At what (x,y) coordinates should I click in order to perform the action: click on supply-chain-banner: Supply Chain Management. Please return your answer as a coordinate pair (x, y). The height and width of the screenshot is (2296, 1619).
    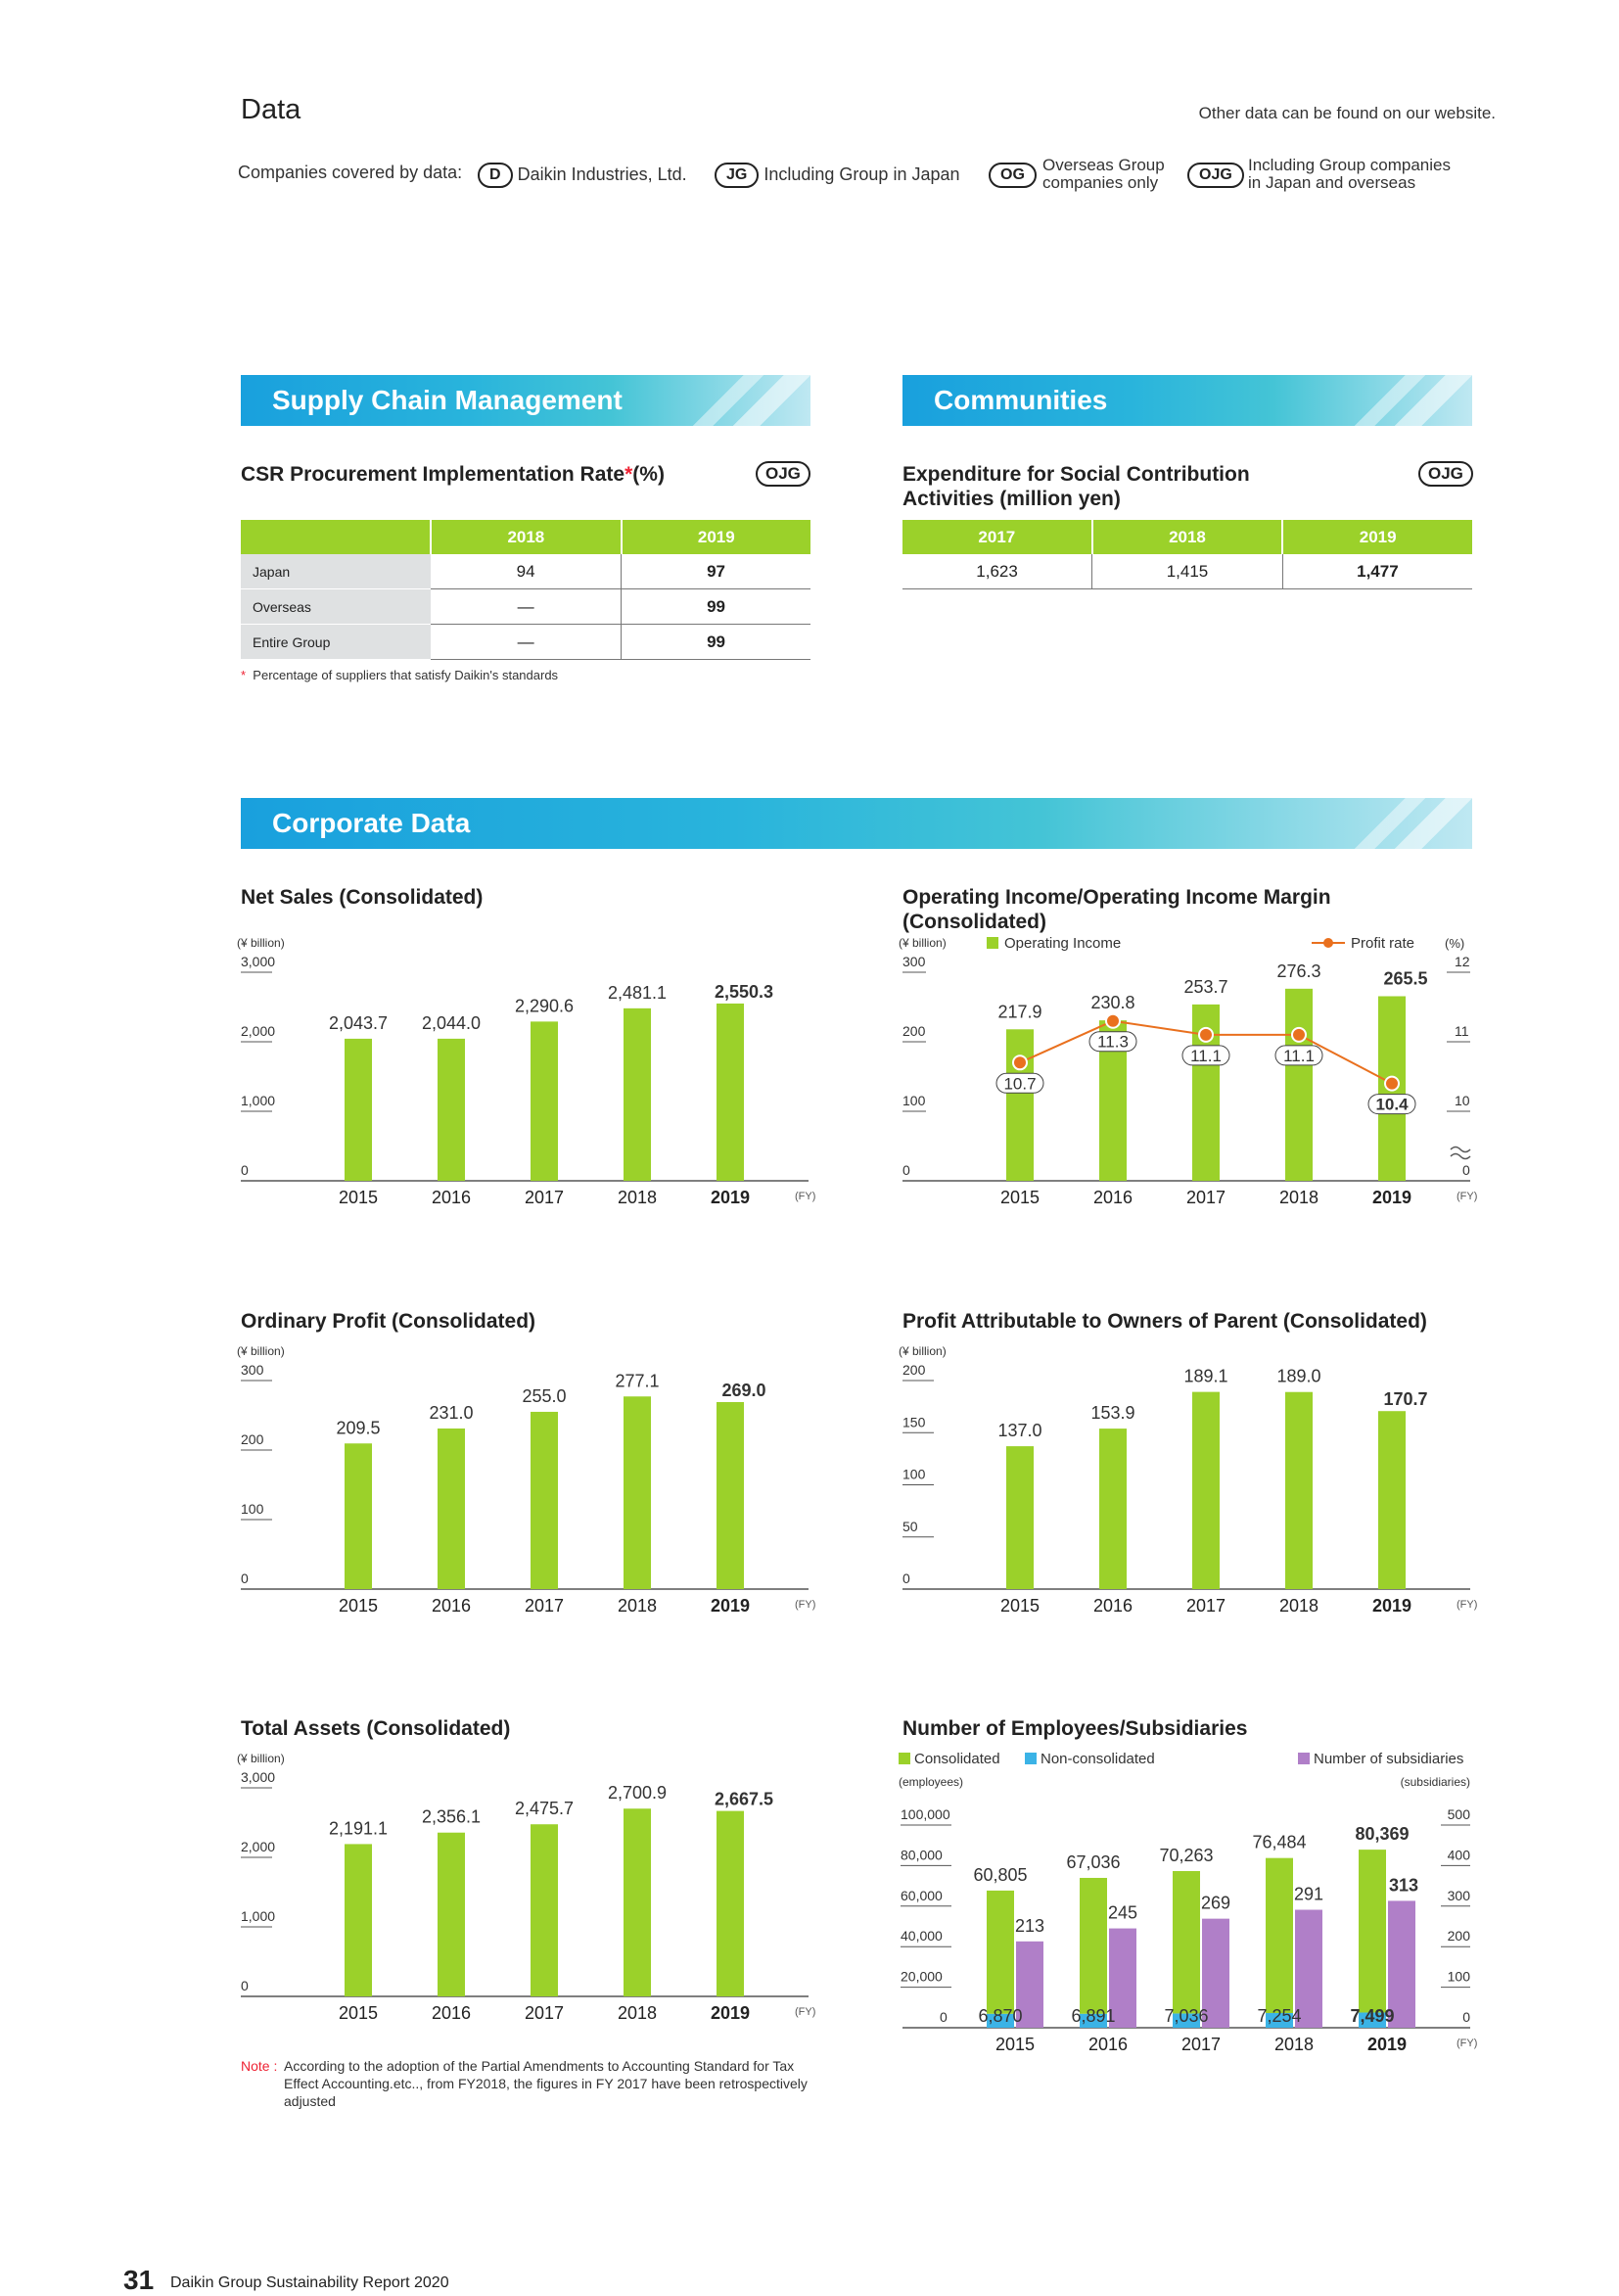
    Looking at the image, I should click on (525, 400).